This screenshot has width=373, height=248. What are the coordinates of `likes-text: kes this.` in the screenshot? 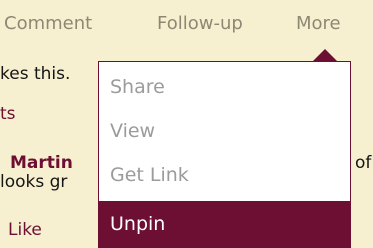 It's located at (35, 74).